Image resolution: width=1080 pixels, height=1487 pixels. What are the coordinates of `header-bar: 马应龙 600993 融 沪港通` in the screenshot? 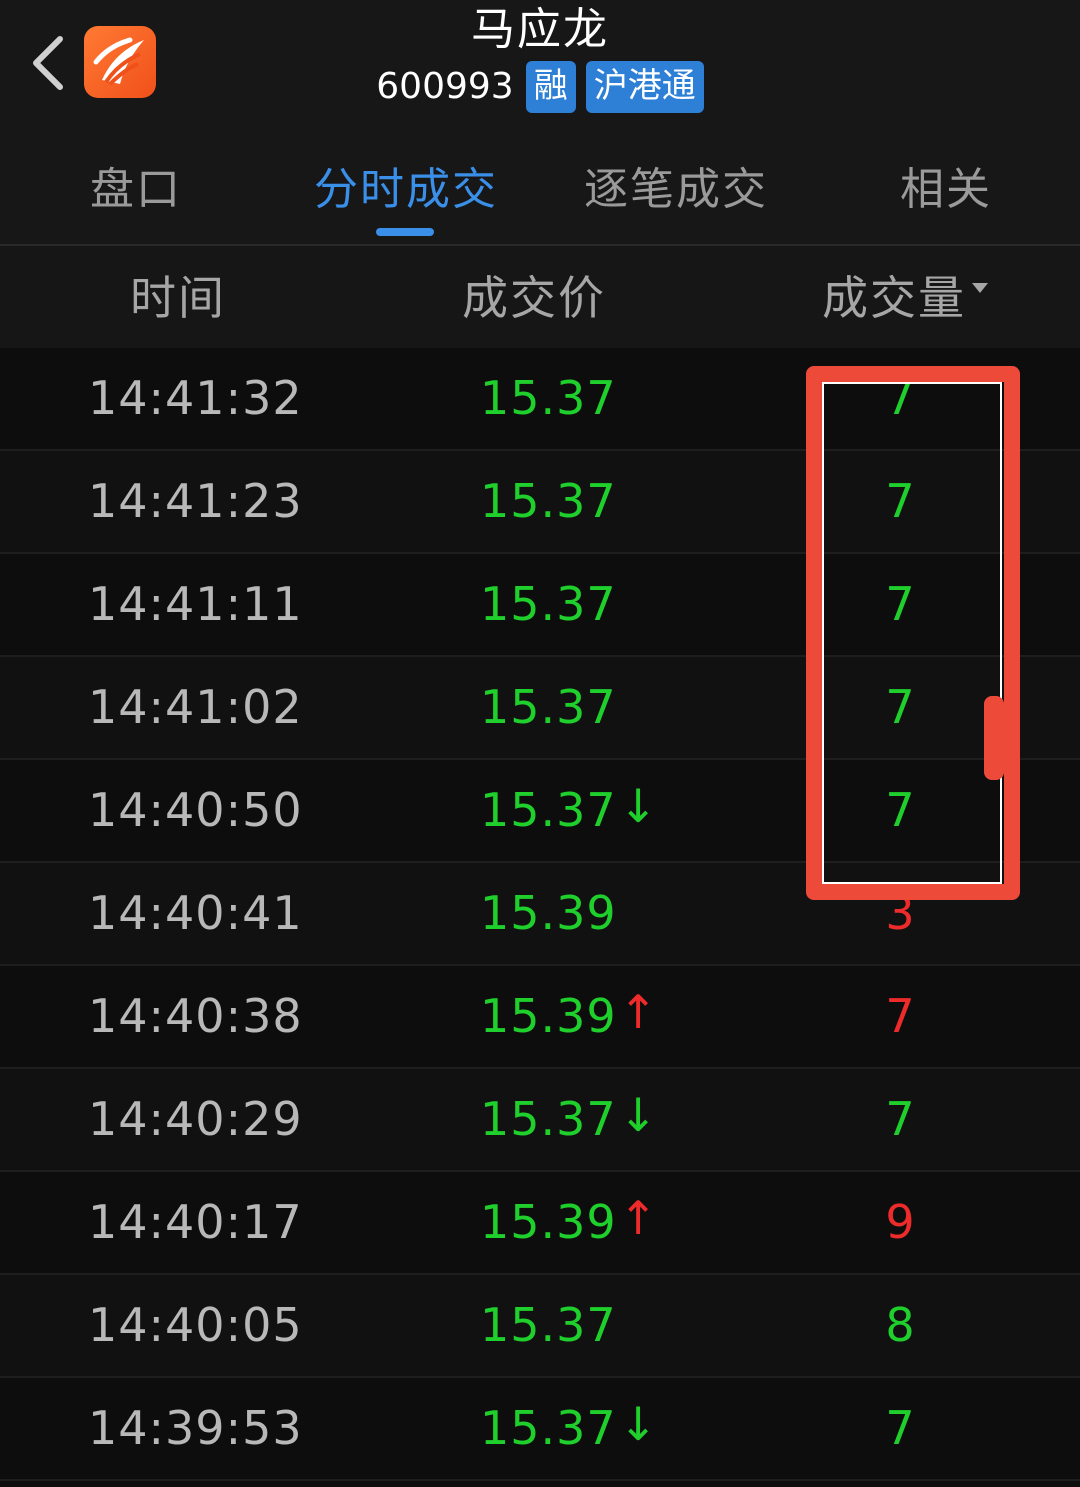 It's located at (540, 65).